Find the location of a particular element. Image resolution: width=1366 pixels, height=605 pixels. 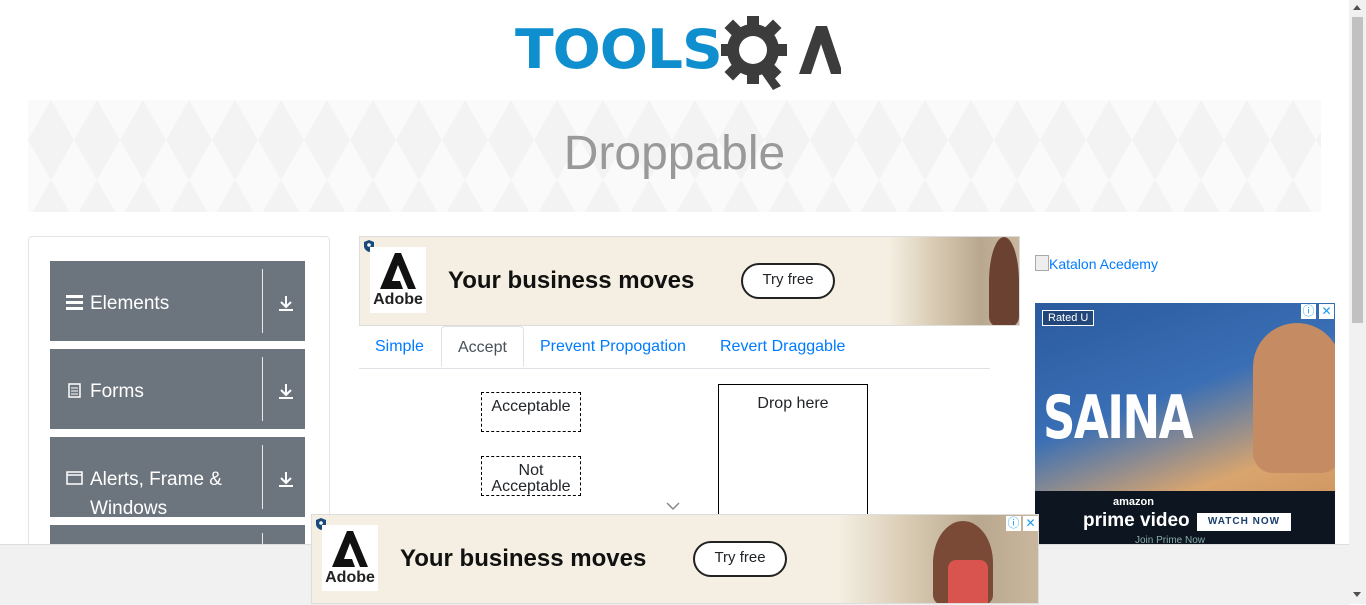

tab-simple: Simple is located at coordinates (399, 346).